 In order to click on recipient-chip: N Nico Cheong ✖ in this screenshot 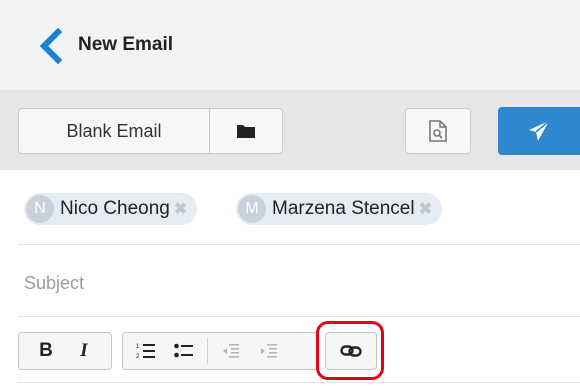, I will do `click(111, 209)`.